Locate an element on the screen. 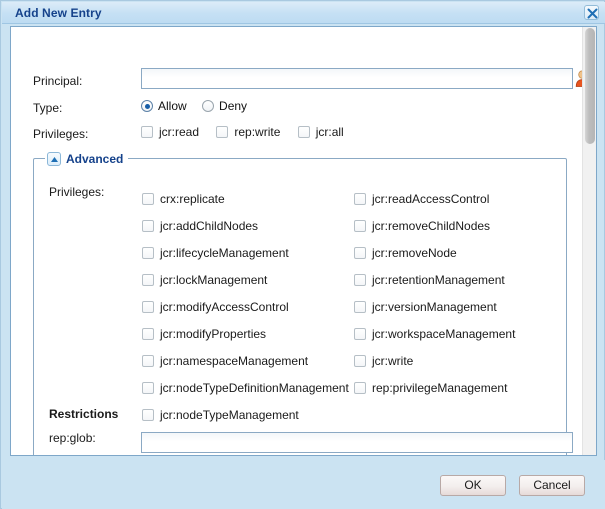 This screenshot has height=509, width=605. checkbox-label: jcr:removeChildNodes is located at coordinates (431, 225).